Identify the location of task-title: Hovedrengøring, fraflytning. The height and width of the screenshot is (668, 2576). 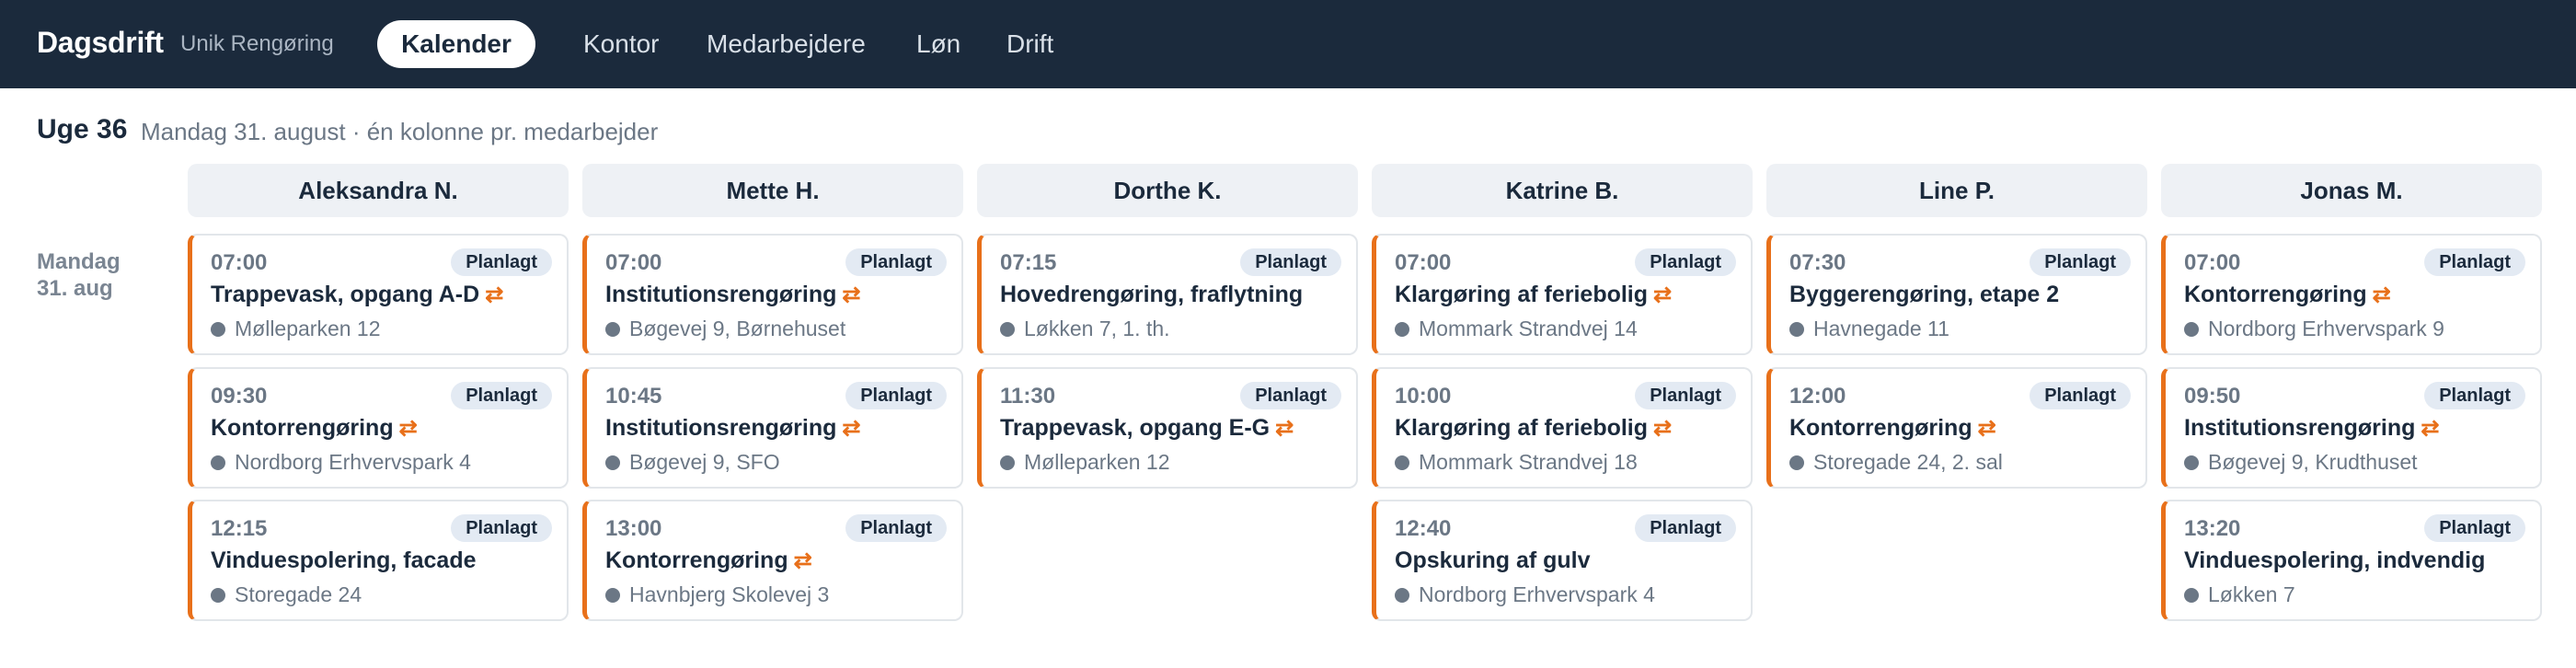
(1152, 294).